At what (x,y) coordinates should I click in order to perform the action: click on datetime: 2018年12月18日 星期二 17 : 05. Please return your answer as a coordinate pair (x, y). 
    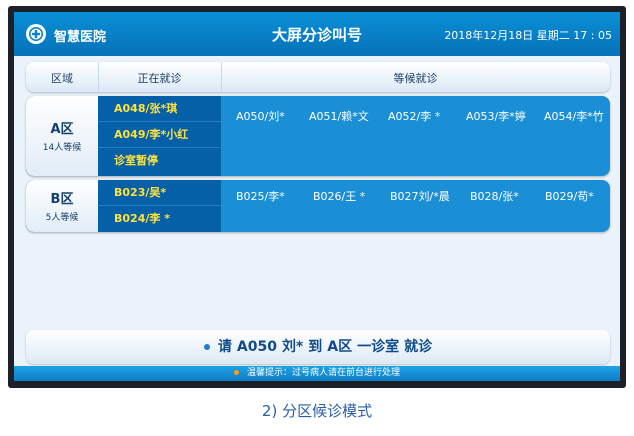
    Looking at the image, I should click on (528, 35).